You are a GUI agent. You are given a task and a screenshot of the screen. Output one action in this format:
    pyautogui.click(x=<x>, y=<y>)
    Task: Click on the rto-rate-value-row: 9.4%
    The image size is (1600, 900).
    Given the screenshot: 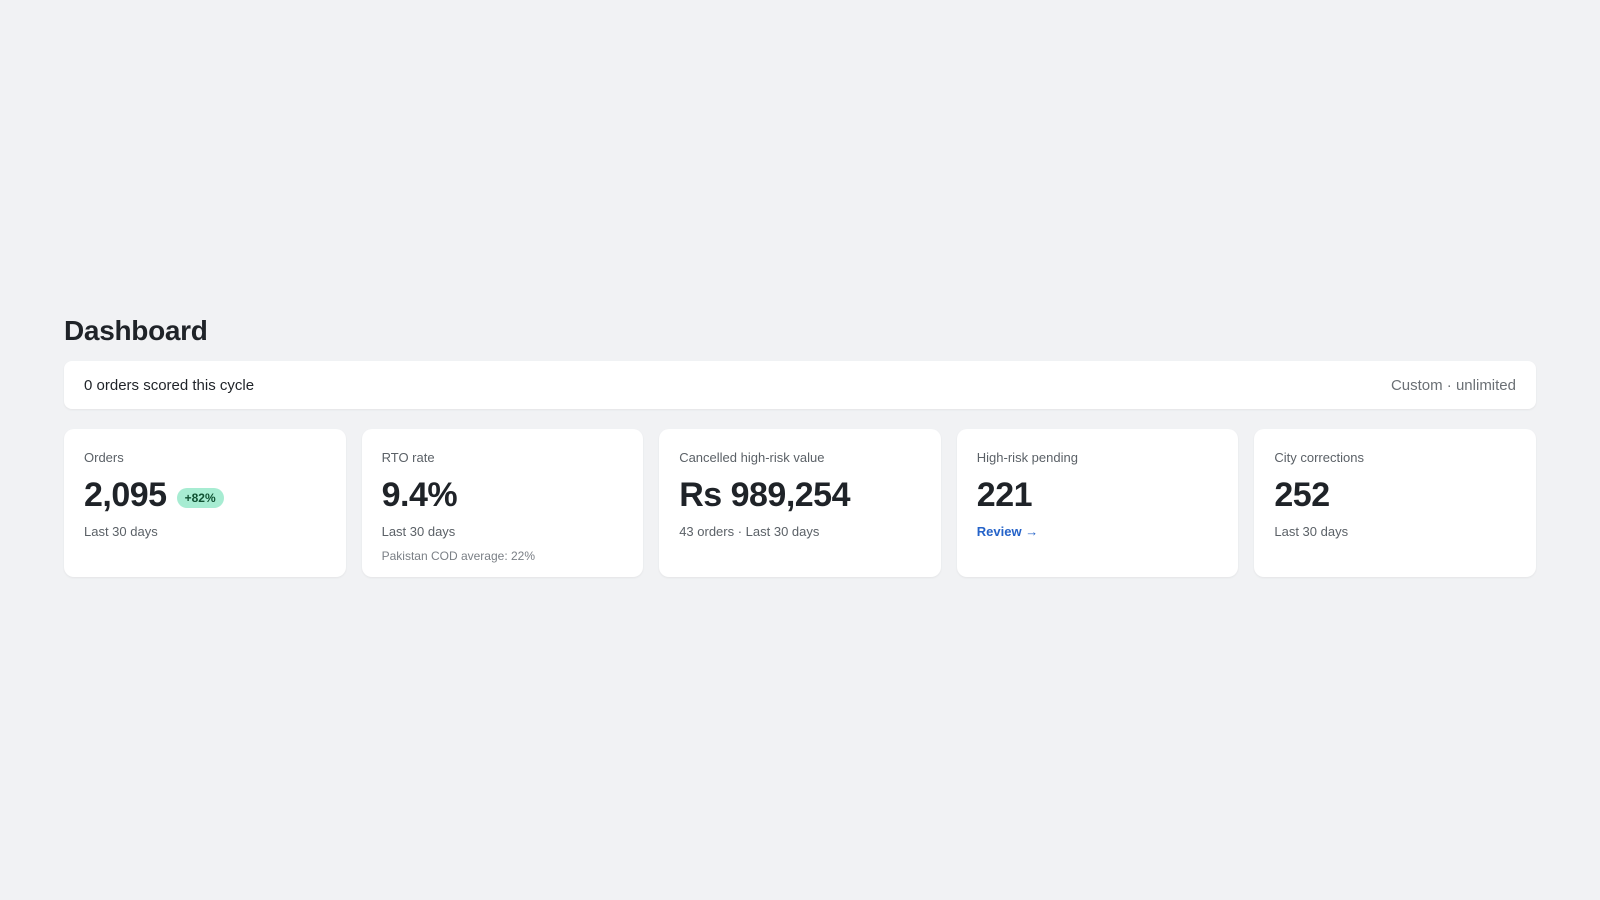 What is the action you would take?
    pyautogui.click(x=503, y=495)
    